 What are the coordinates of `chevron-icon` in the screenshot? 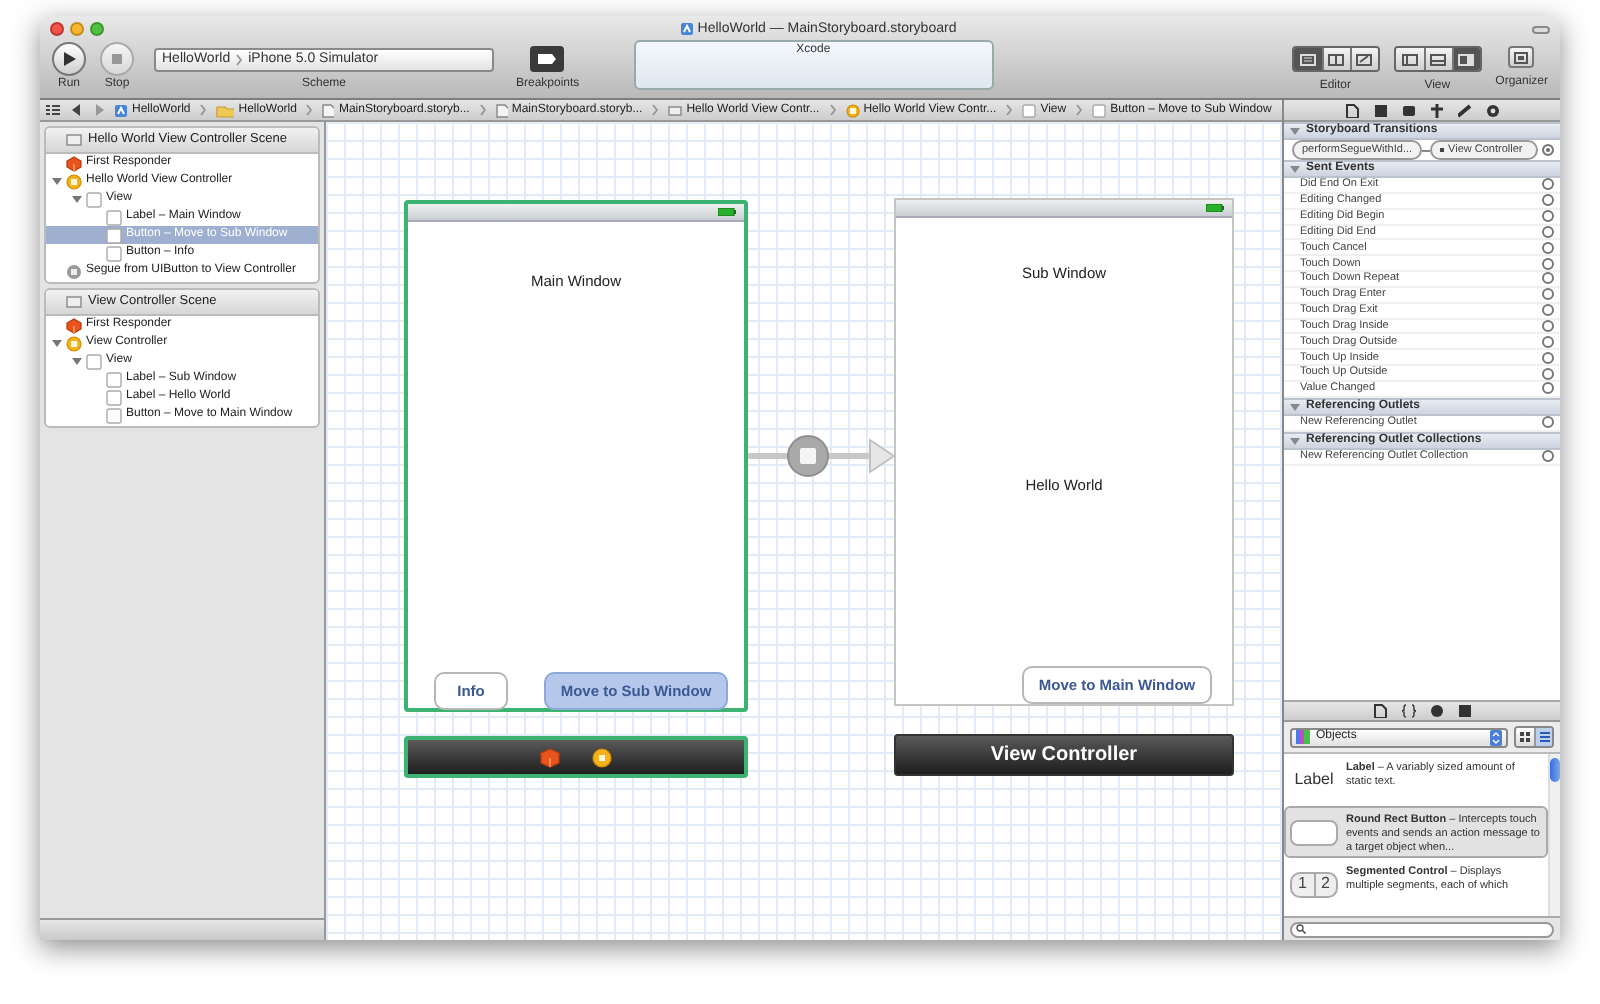 It's located at (239, 60).